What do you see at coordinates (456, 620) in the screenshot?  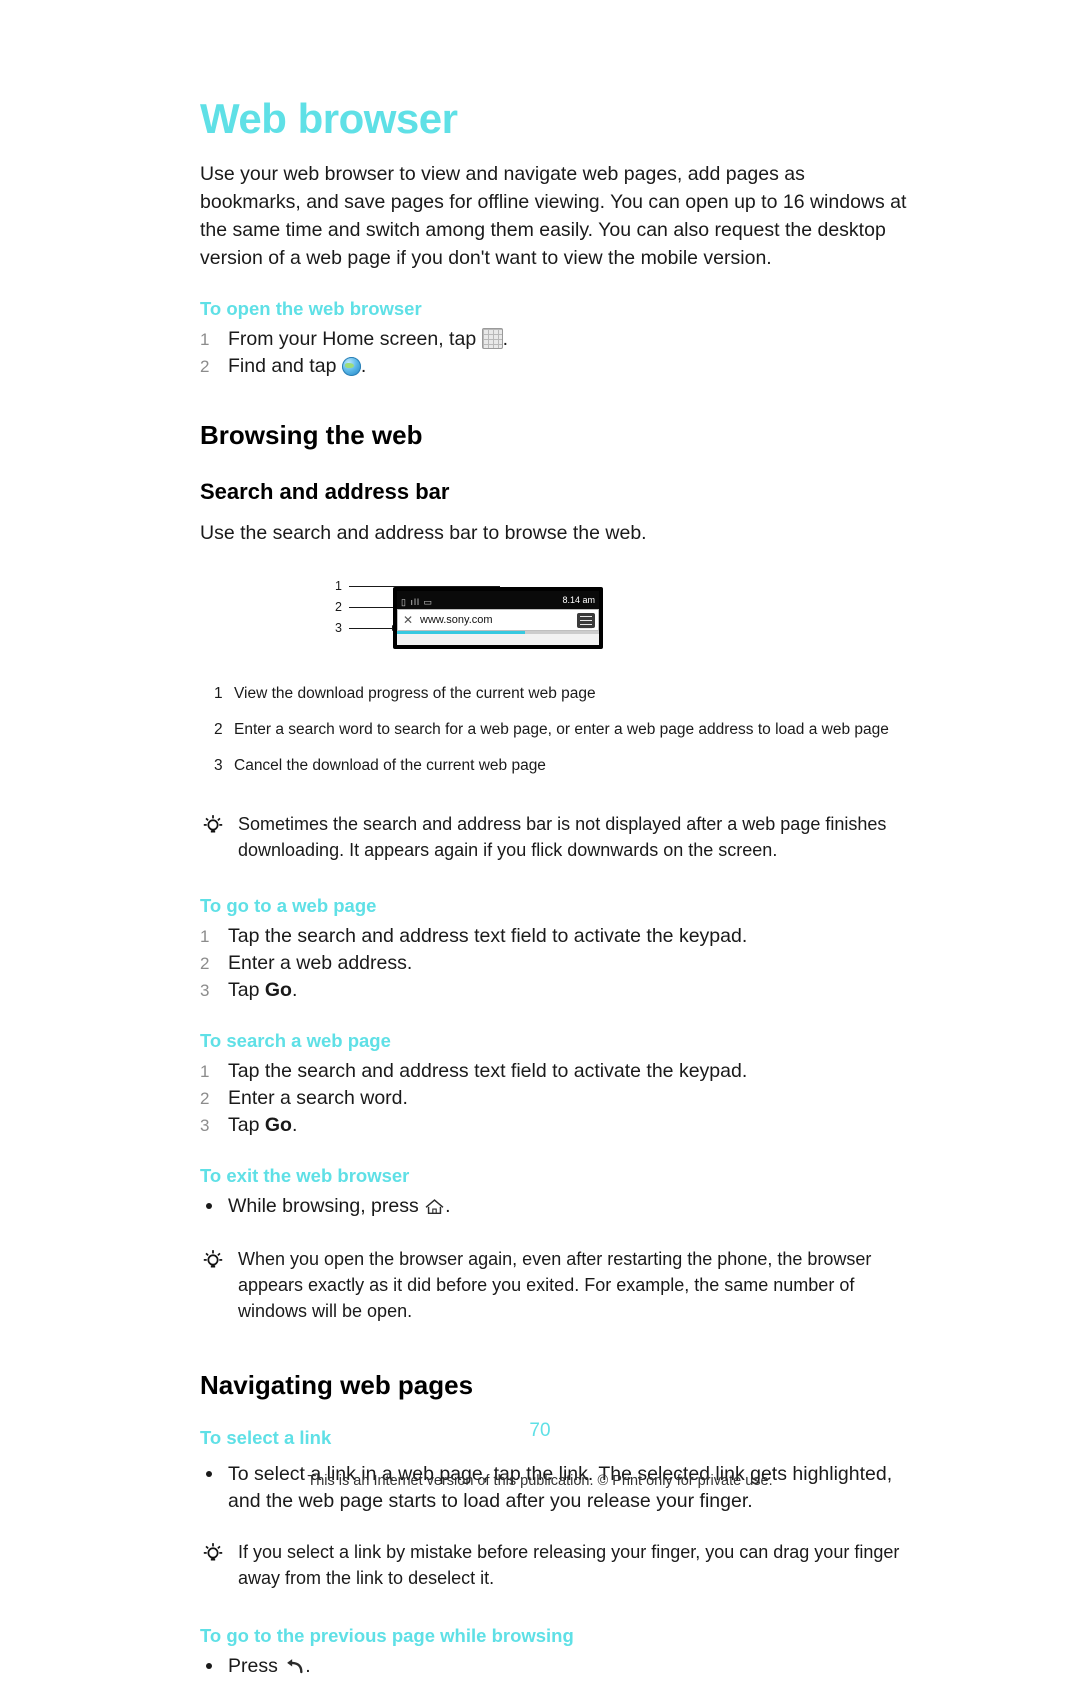 I see `url-value: www.sony.com` at bounding box center [456, 620].